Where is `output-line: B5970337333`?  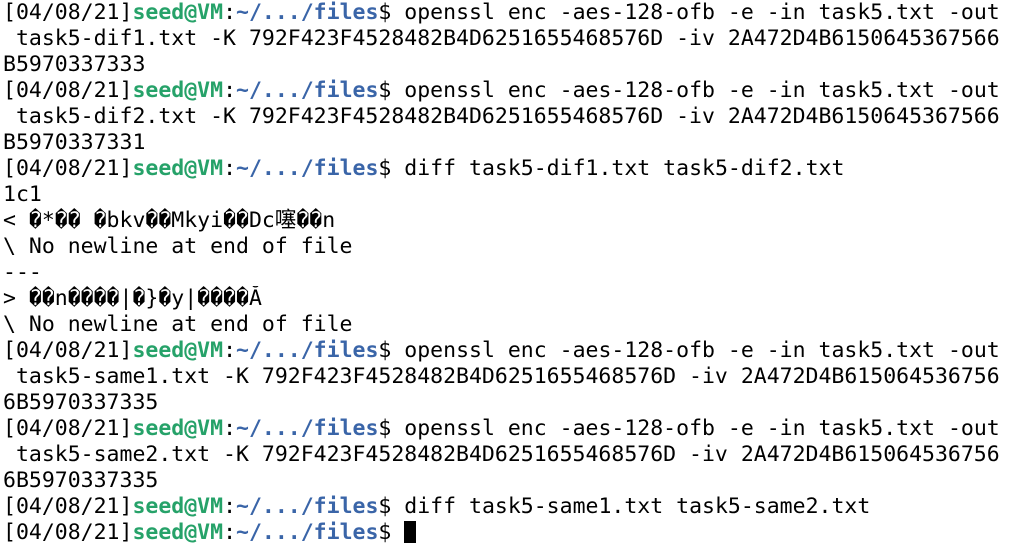 output-line: B5970337333 is located at coordinates (74, 64).